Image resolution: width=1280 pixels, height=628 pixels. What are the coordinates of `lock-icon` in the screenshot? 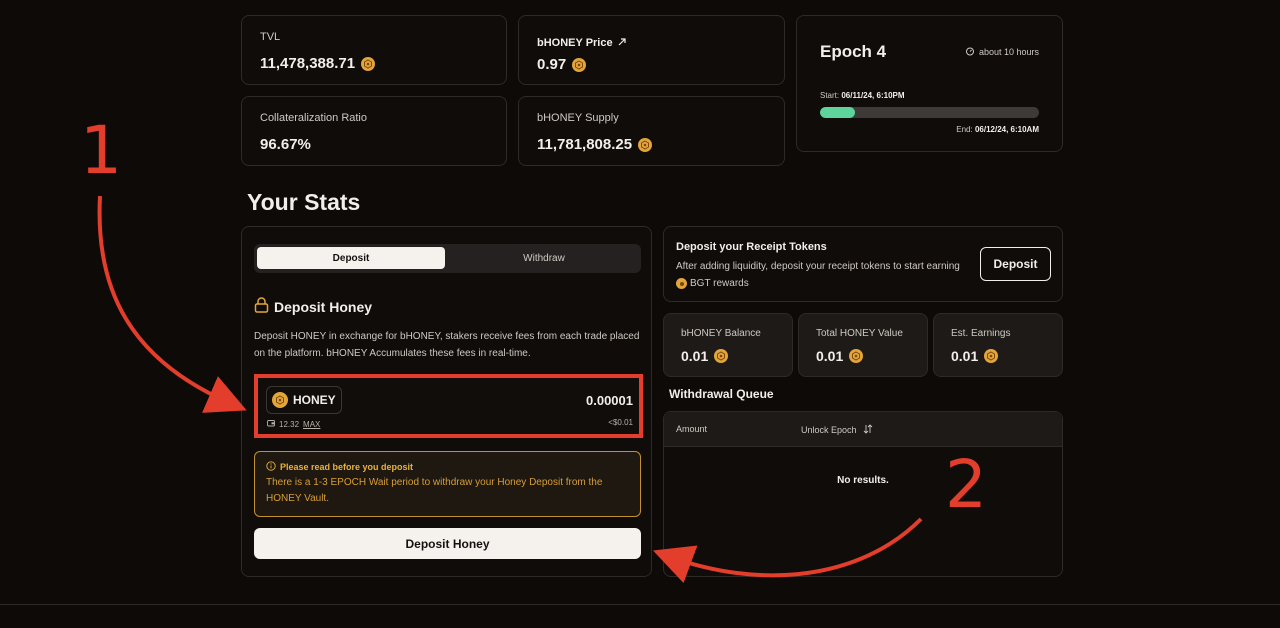 It's located at (261, 306).